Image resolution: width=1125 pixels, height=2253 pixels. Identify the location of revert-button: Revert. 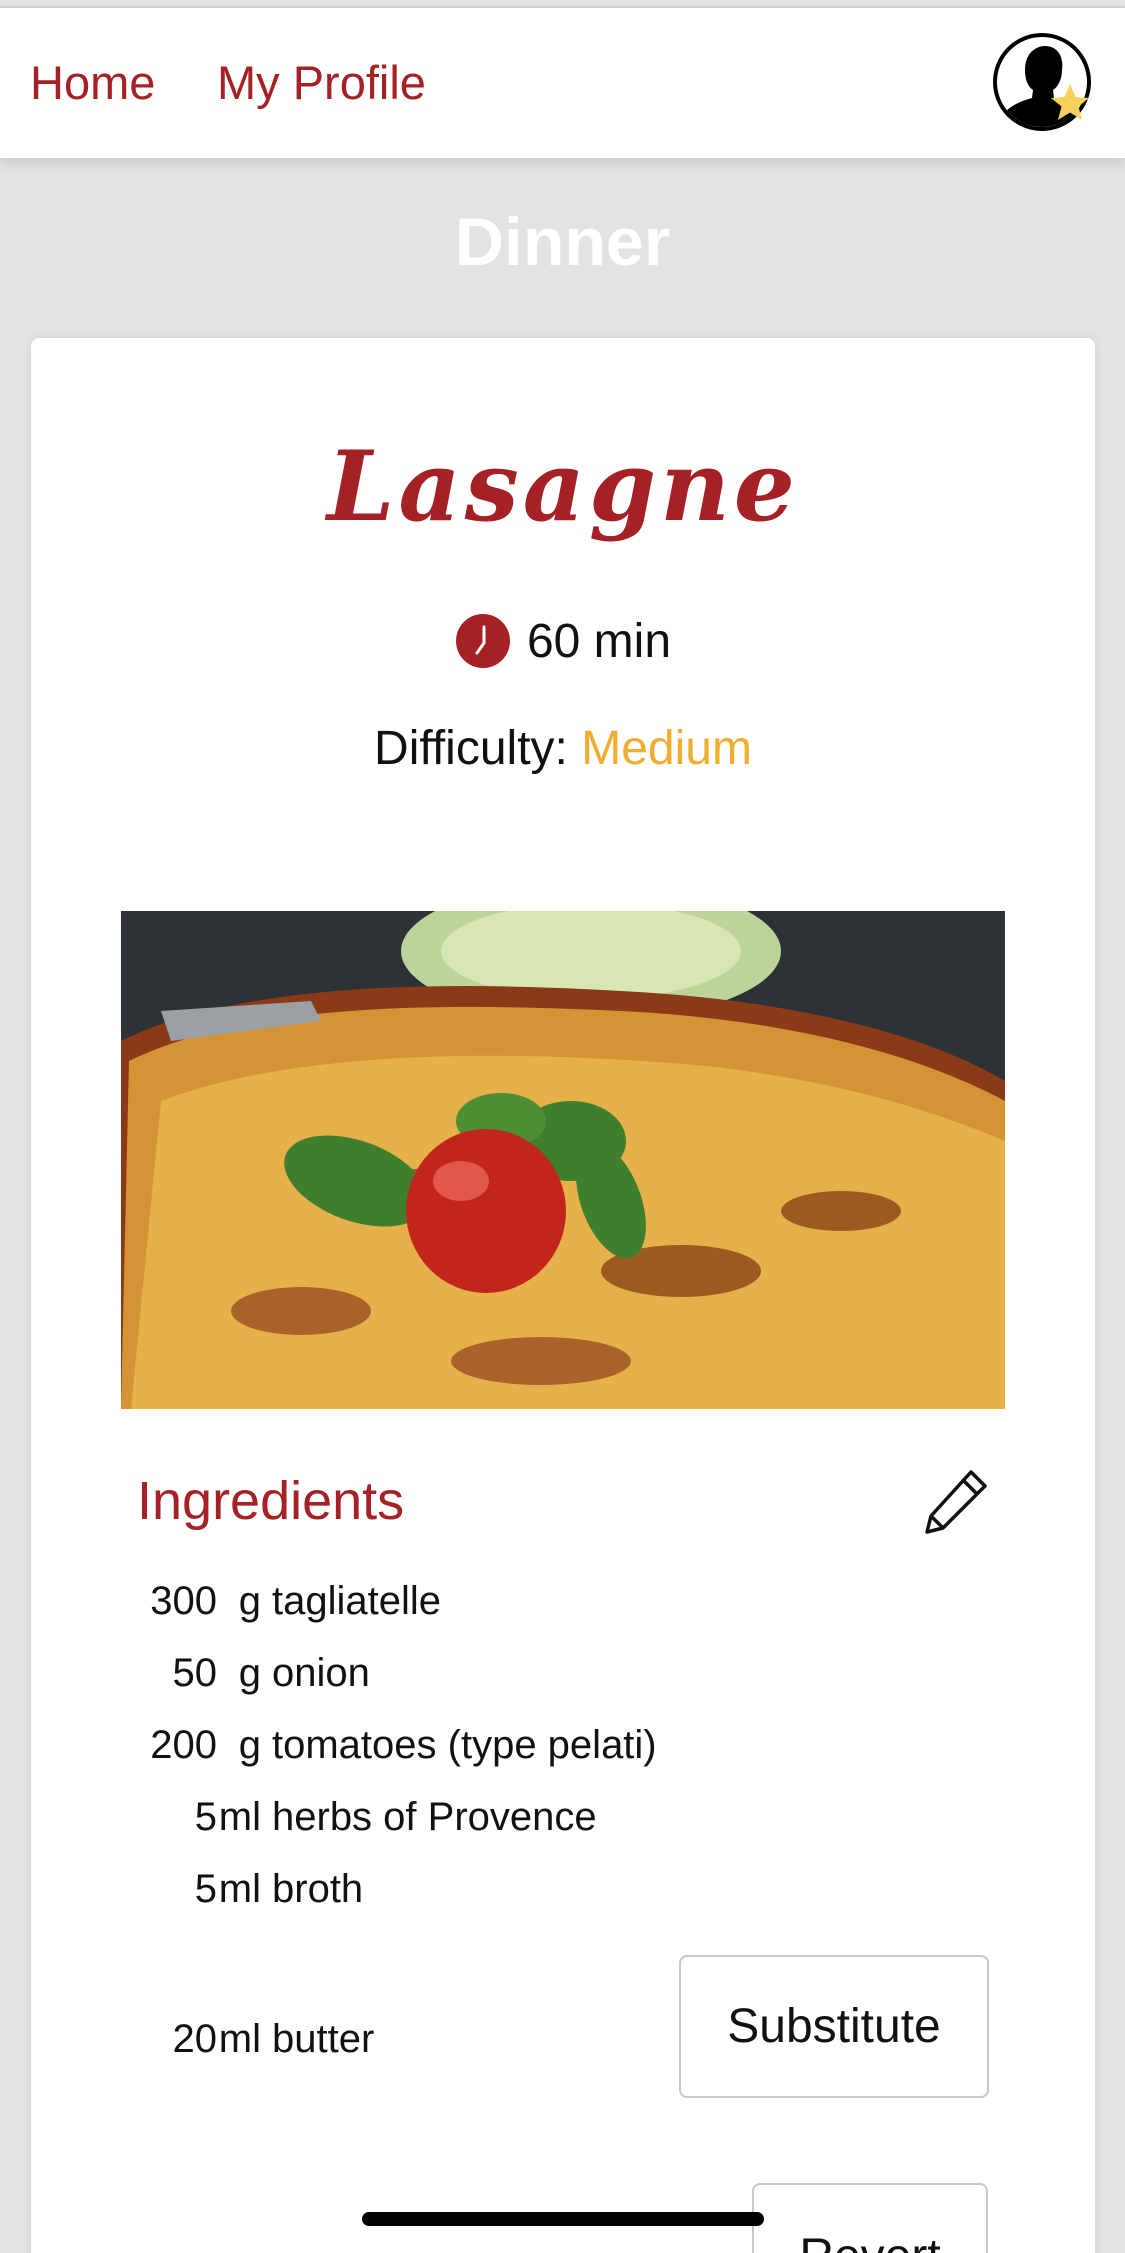
(870, 2218).